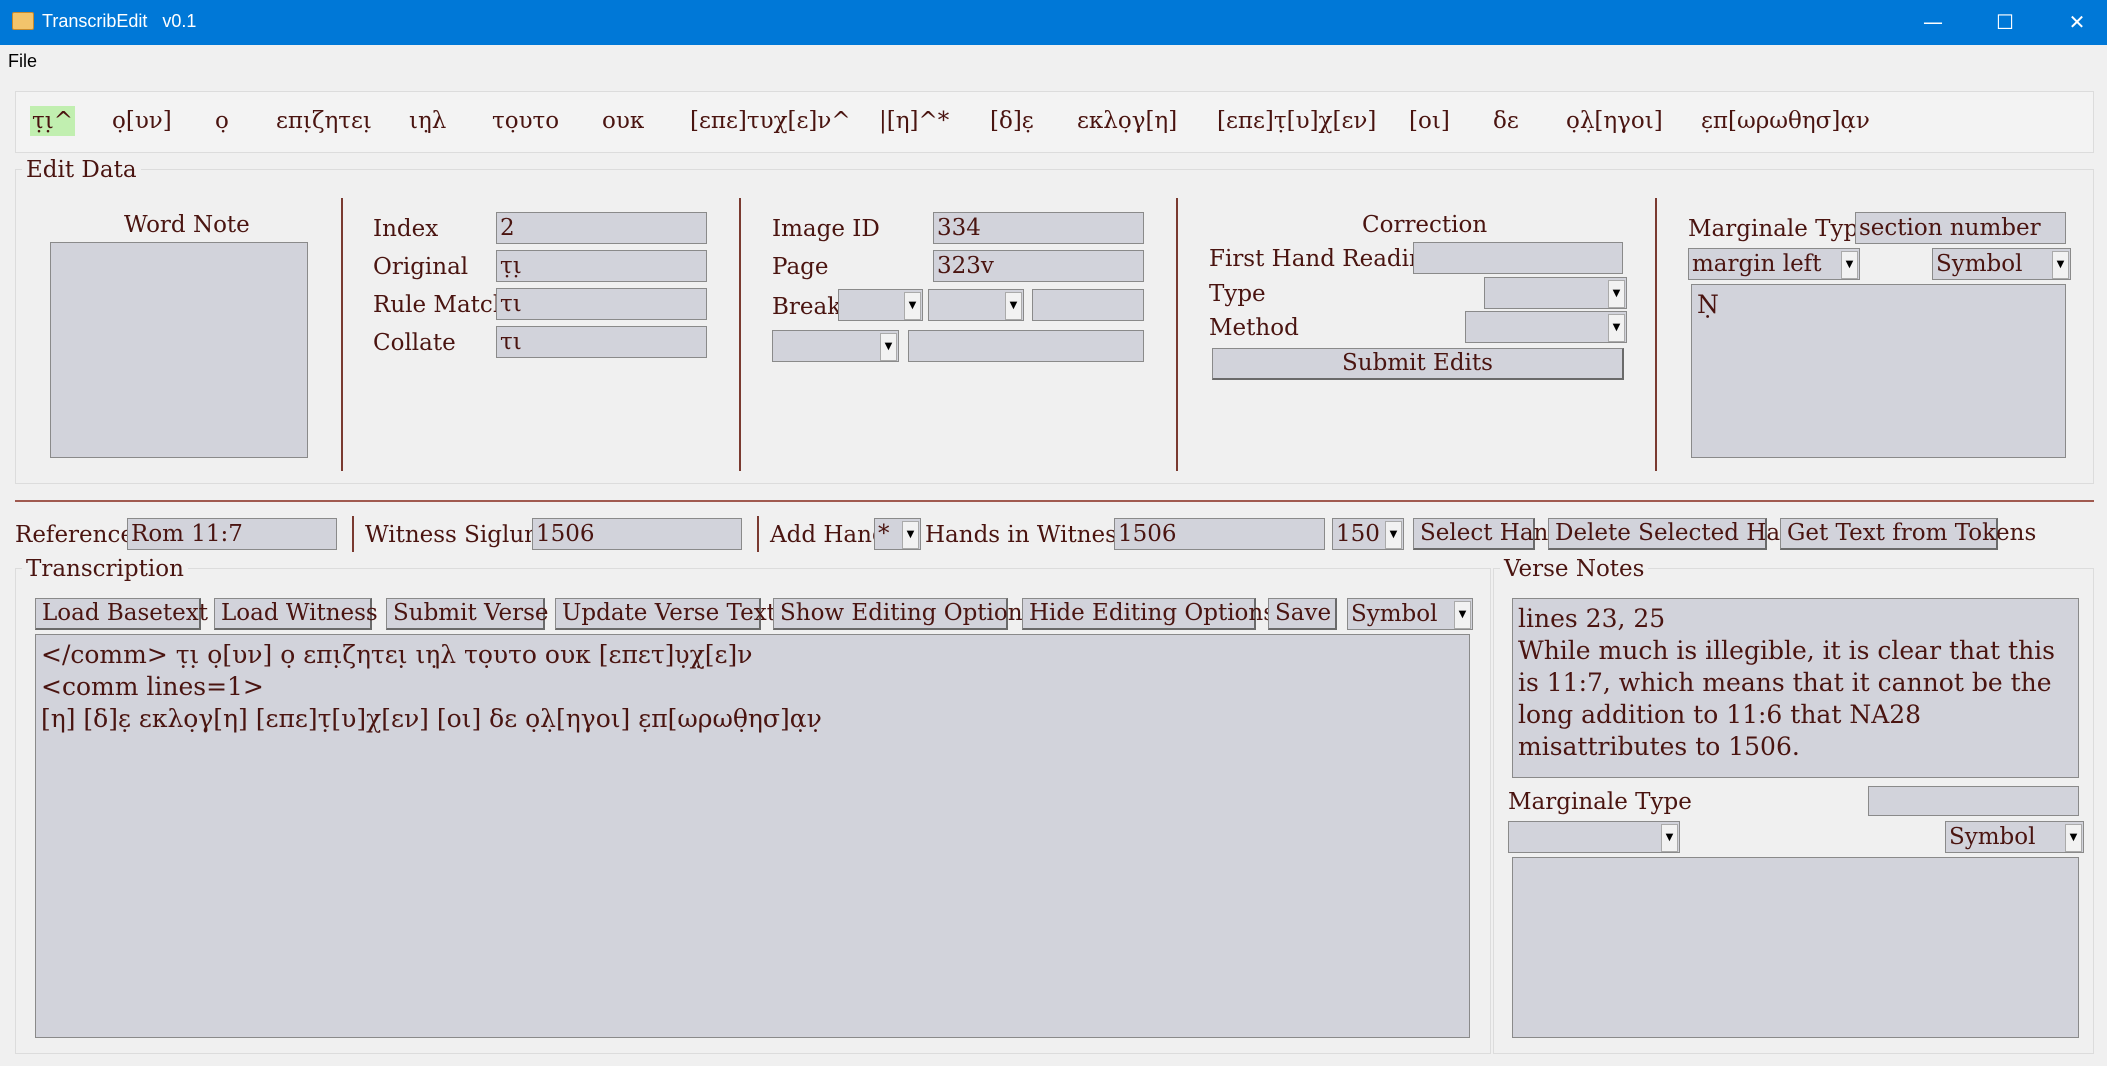 This screenshot has height=1066, width=2107. Describe the element at coordinates (1908, 534) in the screenshot. I see `get-text-from-tokens-button: Get Text from Tokens` at that location.